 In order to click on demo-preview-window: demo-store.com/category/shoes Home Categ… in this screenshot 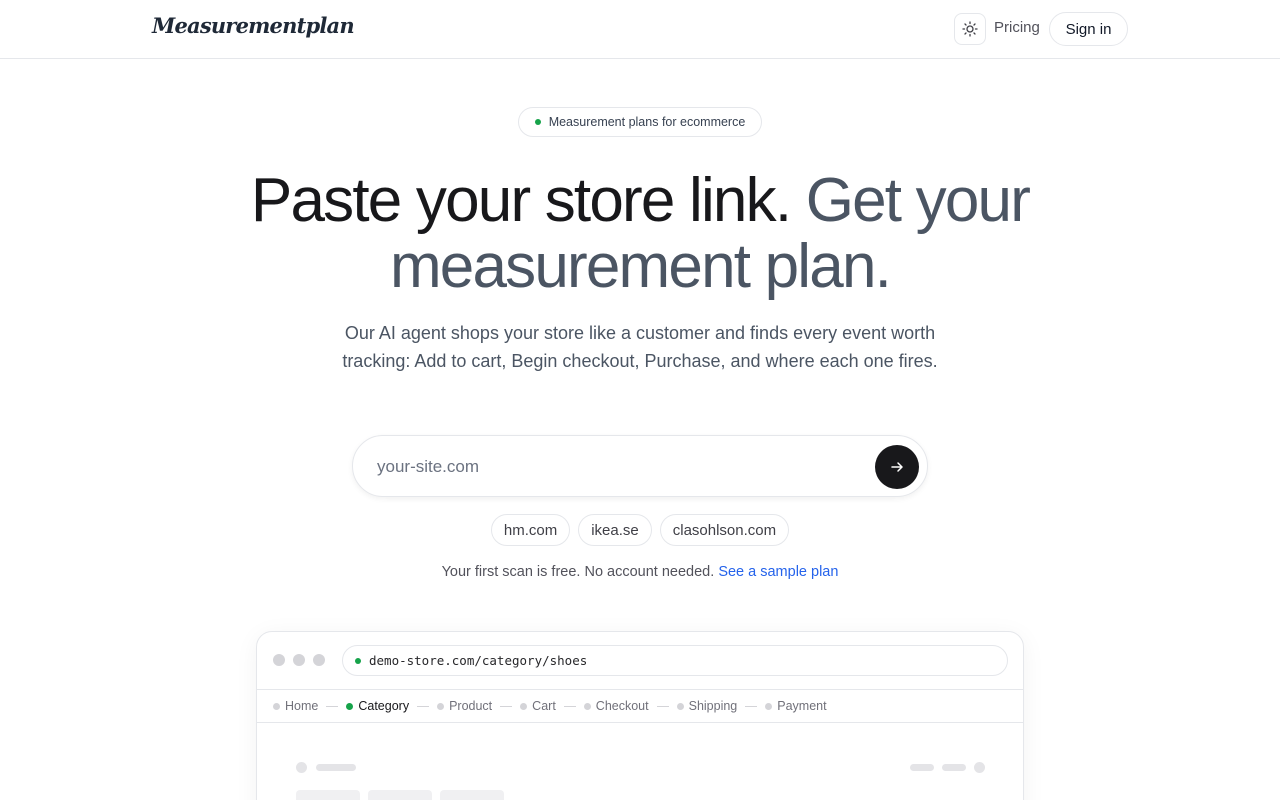, I will do `click(640, 715)`.